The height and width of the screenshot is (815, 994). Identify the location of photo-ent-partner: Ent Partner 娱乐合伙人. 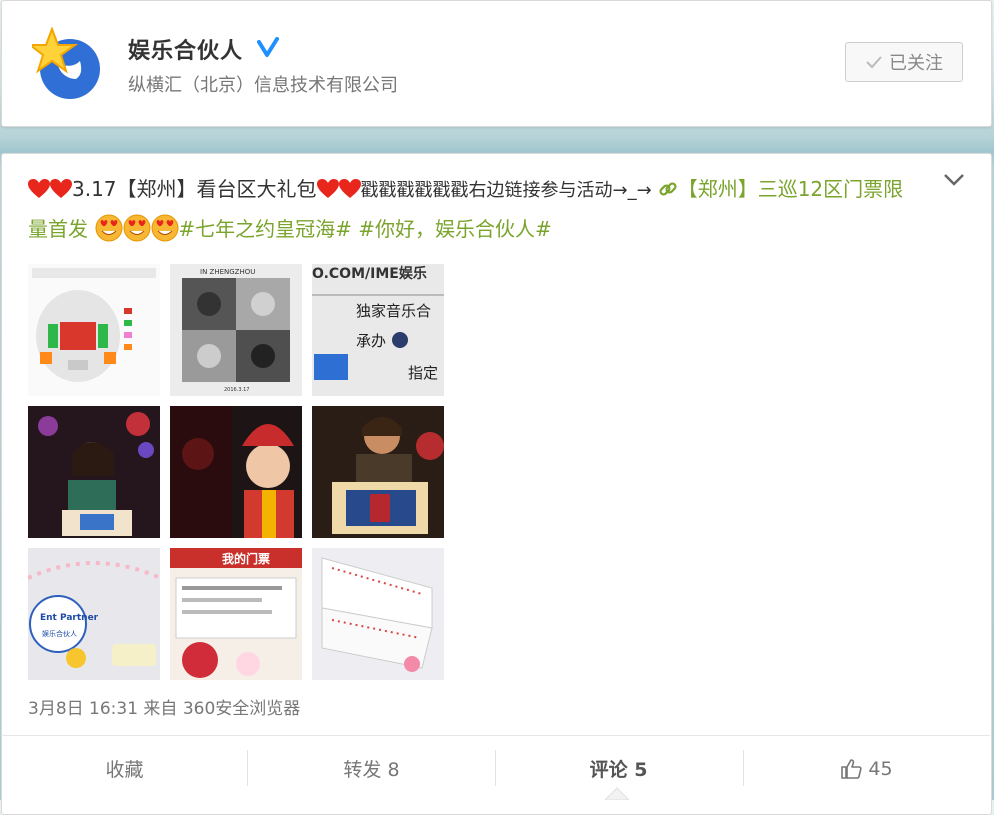
(94, 614).